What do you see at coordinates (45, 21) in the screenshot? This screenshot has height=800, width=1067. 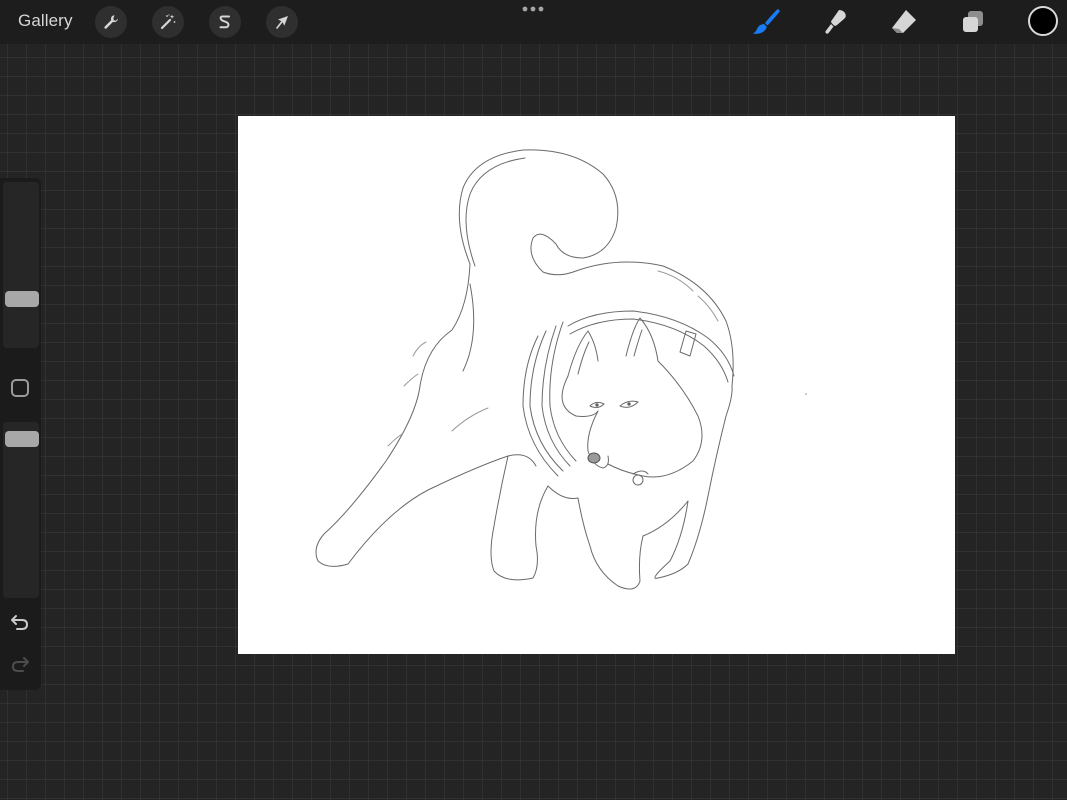 I see `gallery-button: Gallery` at bounding box center [45, 21].